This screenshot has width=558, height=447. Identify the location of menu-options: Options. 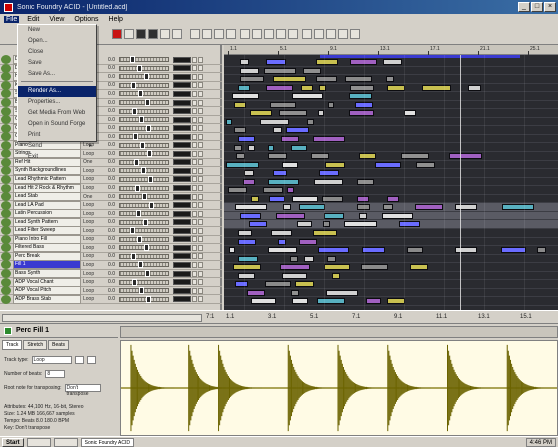
(86, 19).